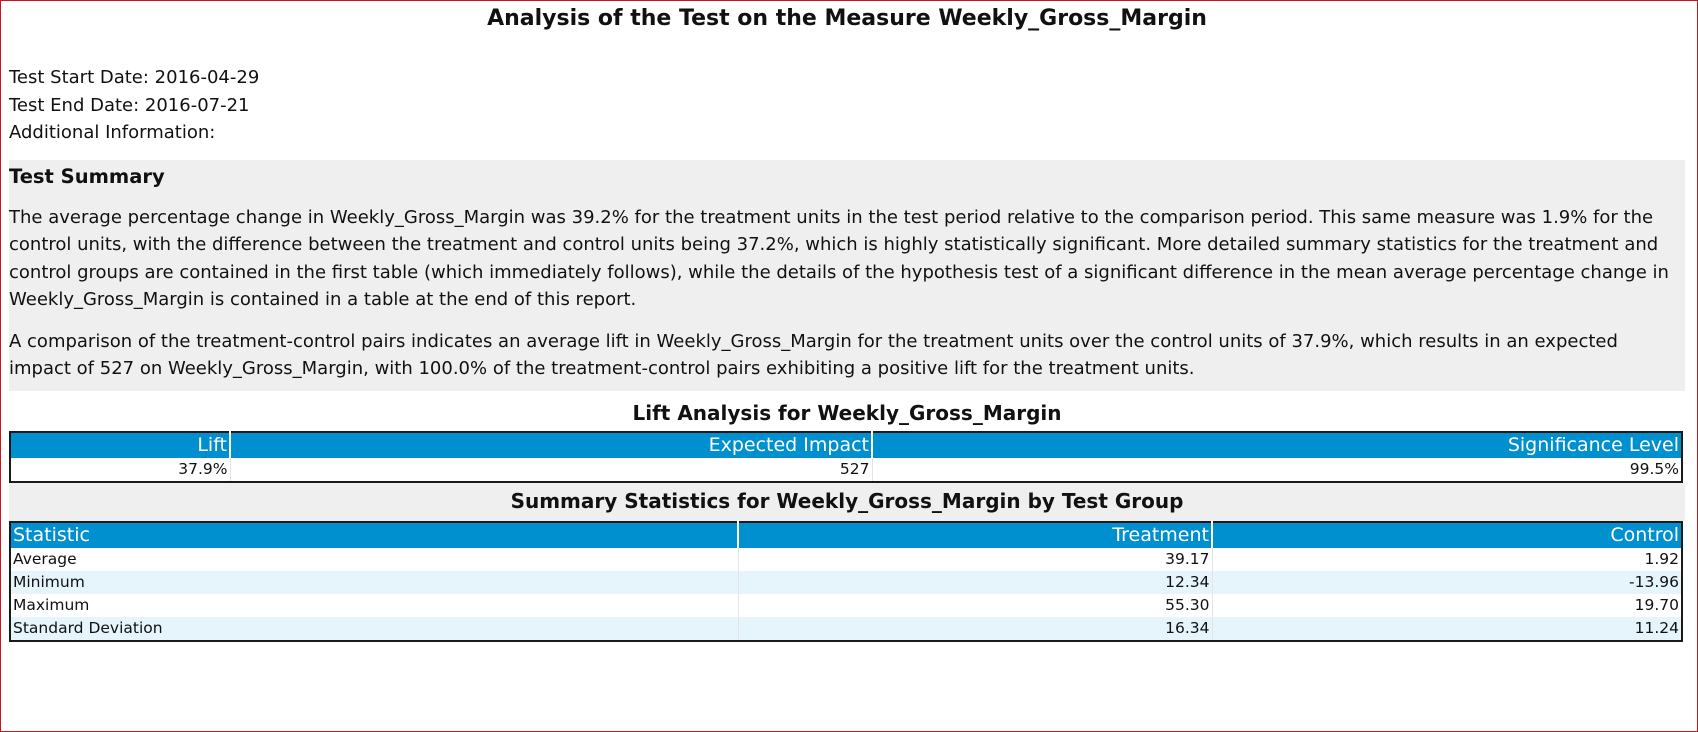 The width and height of the screenshot is (1698, 732). Describe the element at coordinates (975, 534) in the screenshot. I see `column-header-treatment: Treatment` at that location.